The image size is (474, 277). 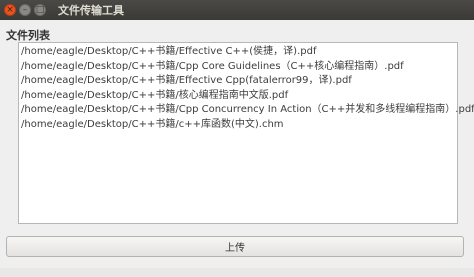 What do you see at coordinates (40, 10) in the screenshot?
I see `maximize-icon: □` at bounding box center [40, 10].